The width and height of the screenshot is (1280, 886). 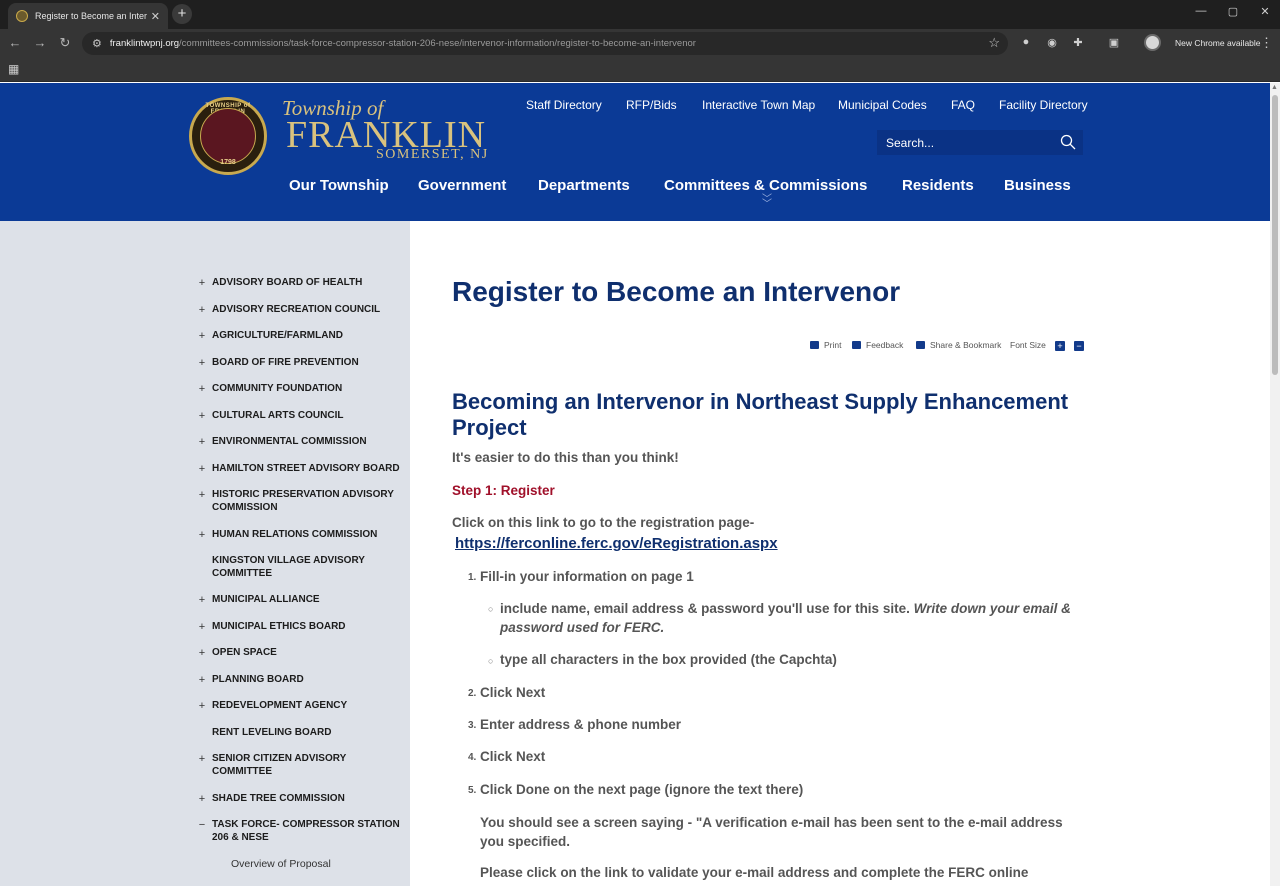 I want to click on step-item: Click Next, so click(x=513, y=756).